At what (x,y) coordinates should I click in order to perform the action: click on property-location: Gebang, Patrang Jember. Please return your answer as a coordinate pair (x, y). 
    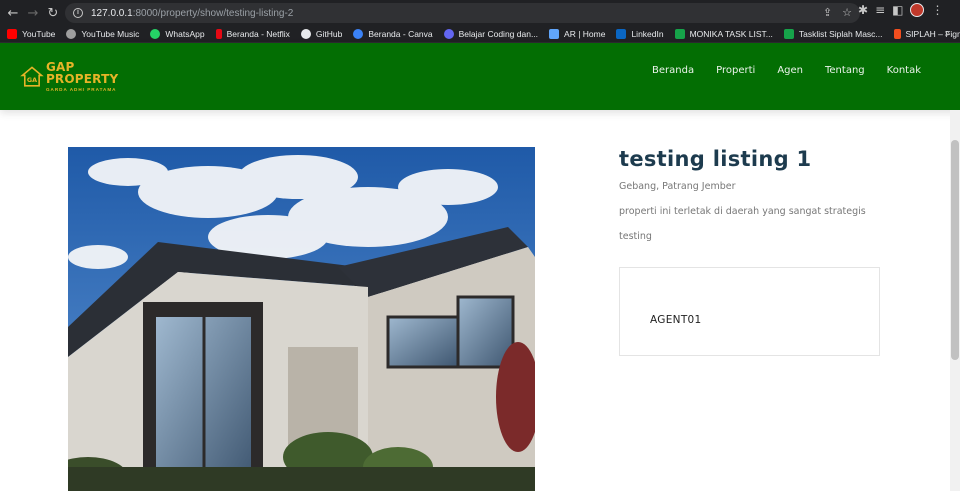
    Looking at the image, I should click on (677, 186).